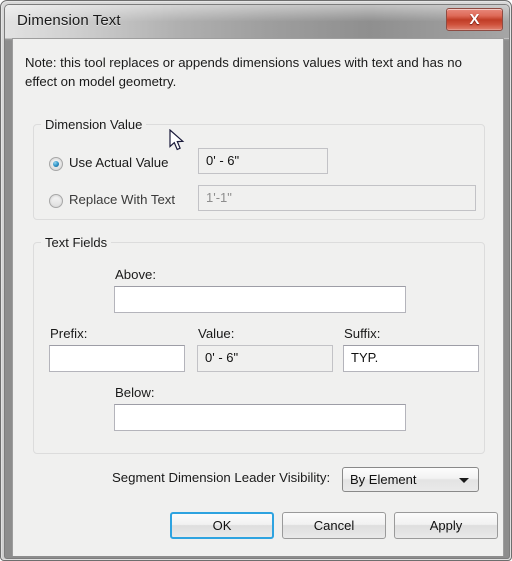 Image resolution: width=512 pixels, height=561 pixels. What do you see at coordinates (362, 333) in the screenshot?
I see `suffix-label: Suffix:` at bounding box center [362, 333].